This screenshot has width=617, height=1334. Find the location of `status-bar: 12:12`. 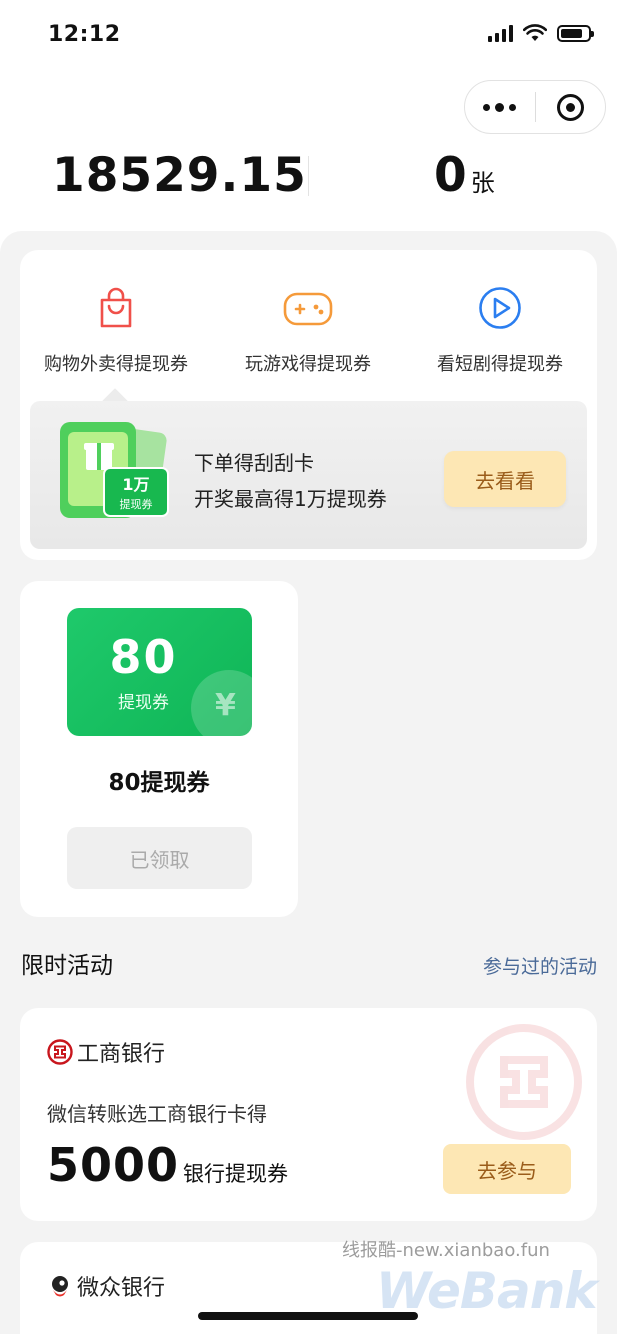

status-bar: 12:12 is located at coordinates (308, 36).